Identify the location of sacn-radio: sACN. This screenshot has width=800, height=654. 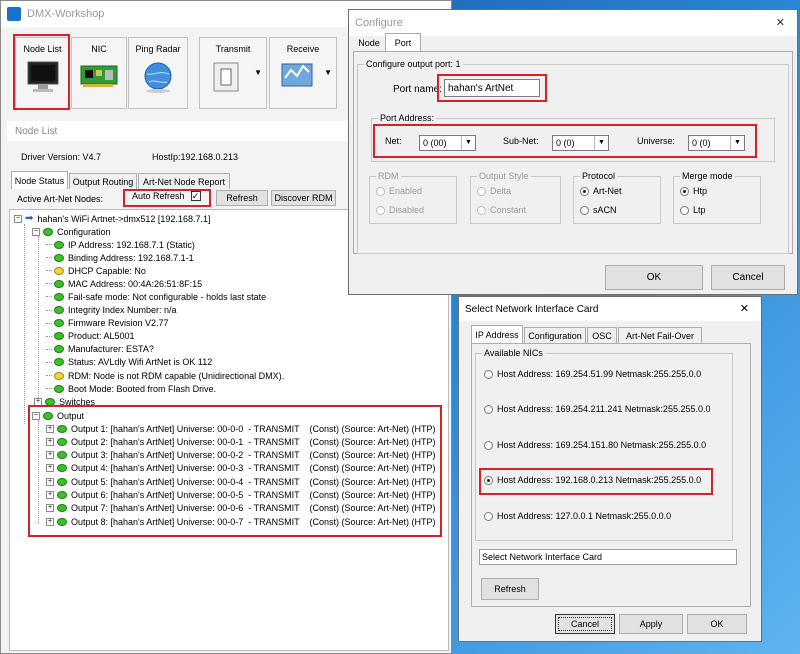
(598, 210).